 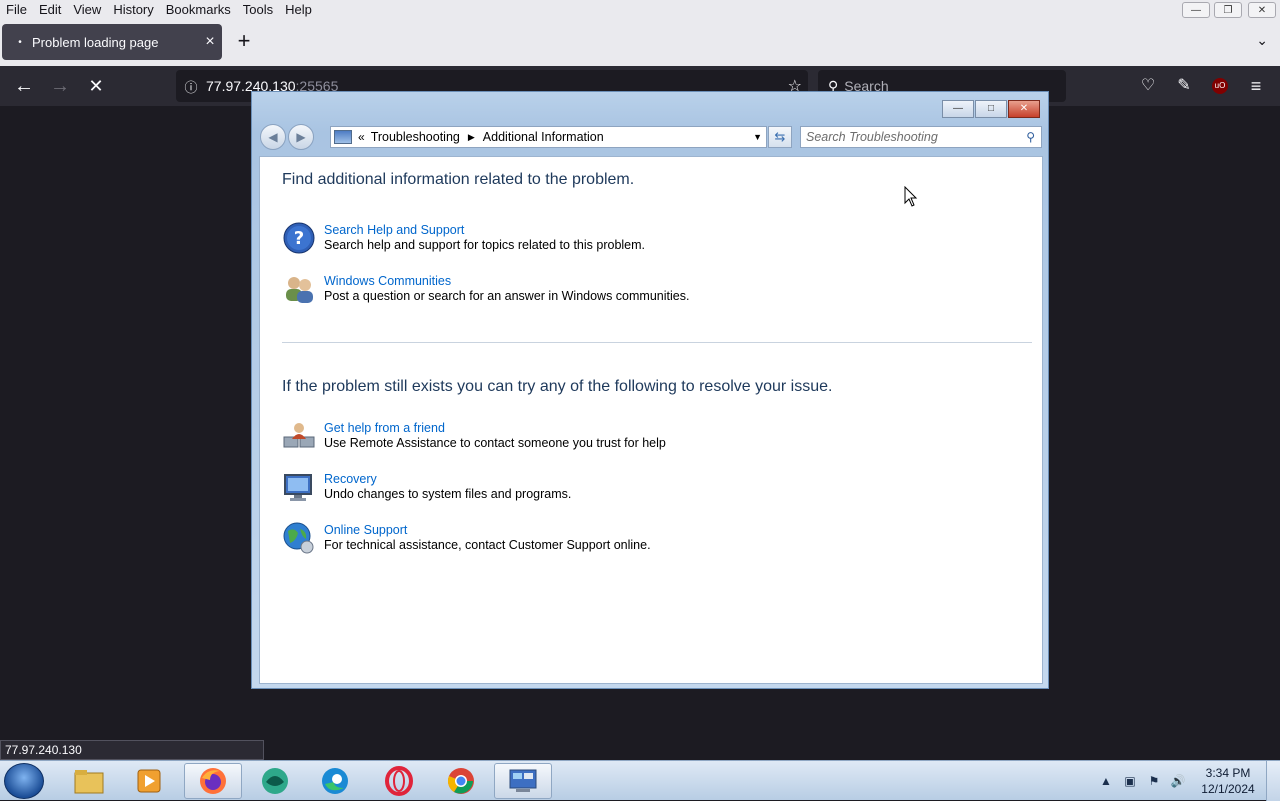 I want to click on action-center-flag-icon: ⚑, so click(x=1154, y=781).